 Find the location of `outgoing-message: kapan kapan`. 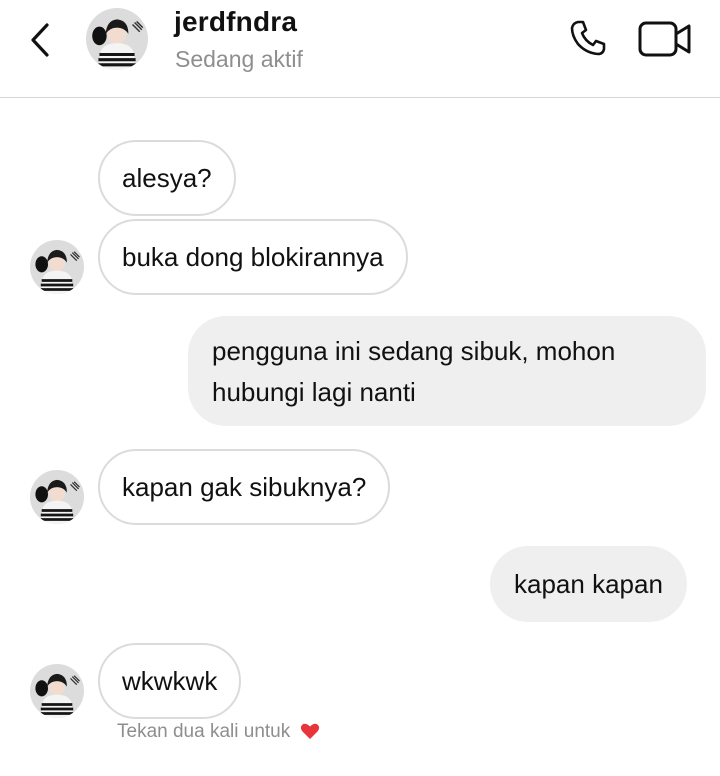

outgoing-message: kapan kapan is located at coordinates (588, 584).